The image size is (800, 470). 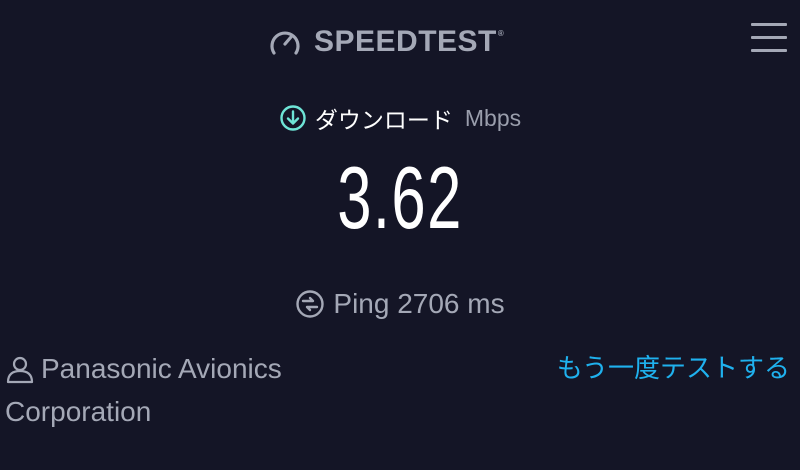 What do you see at coordinates (673, 369) in the screenshot?
I see `retest-button: もう一度テストする` at bounding box center [673, 369].